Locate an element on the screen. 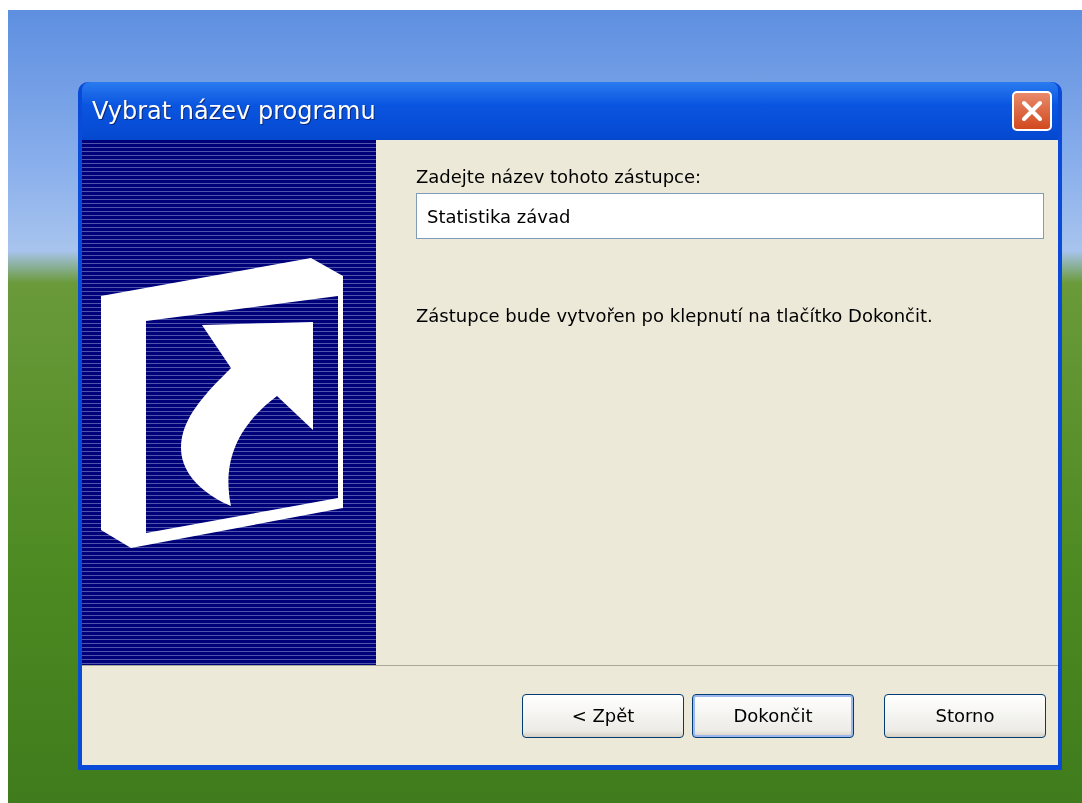  dialog-button: Dokončit is located at coordinates (773, 715).